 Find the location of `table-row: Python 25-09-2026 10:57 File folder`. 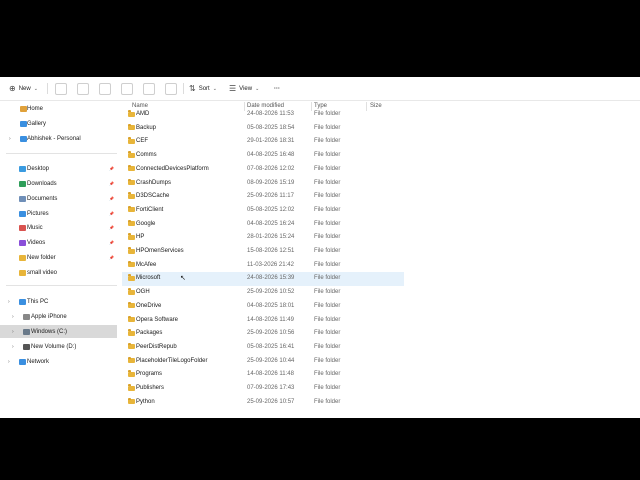

table-row: Python 25-09-2026 10:57 File folder is located at coordinates (263, 402).